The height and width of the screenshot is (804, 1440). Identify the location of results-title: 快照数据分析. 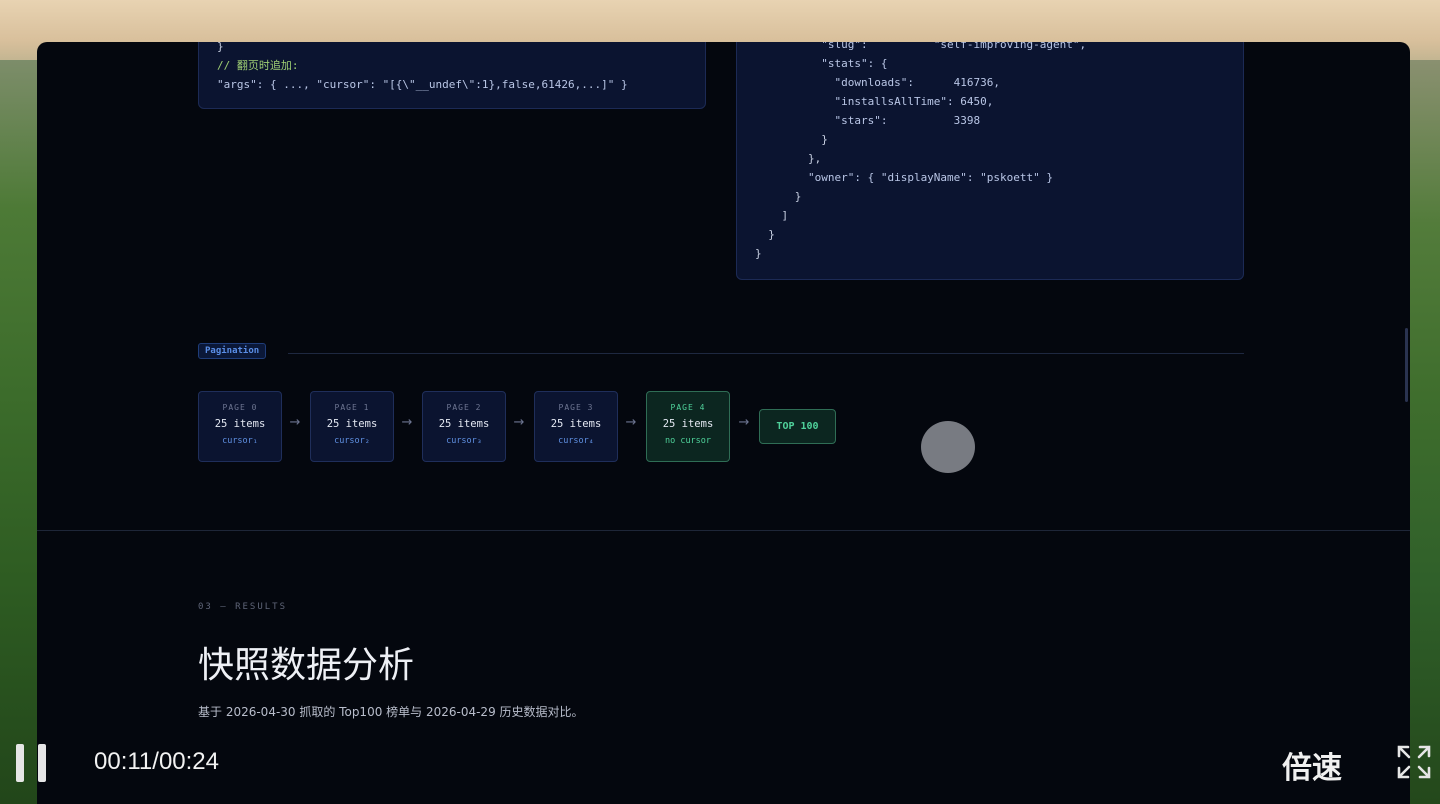
(306, 665).